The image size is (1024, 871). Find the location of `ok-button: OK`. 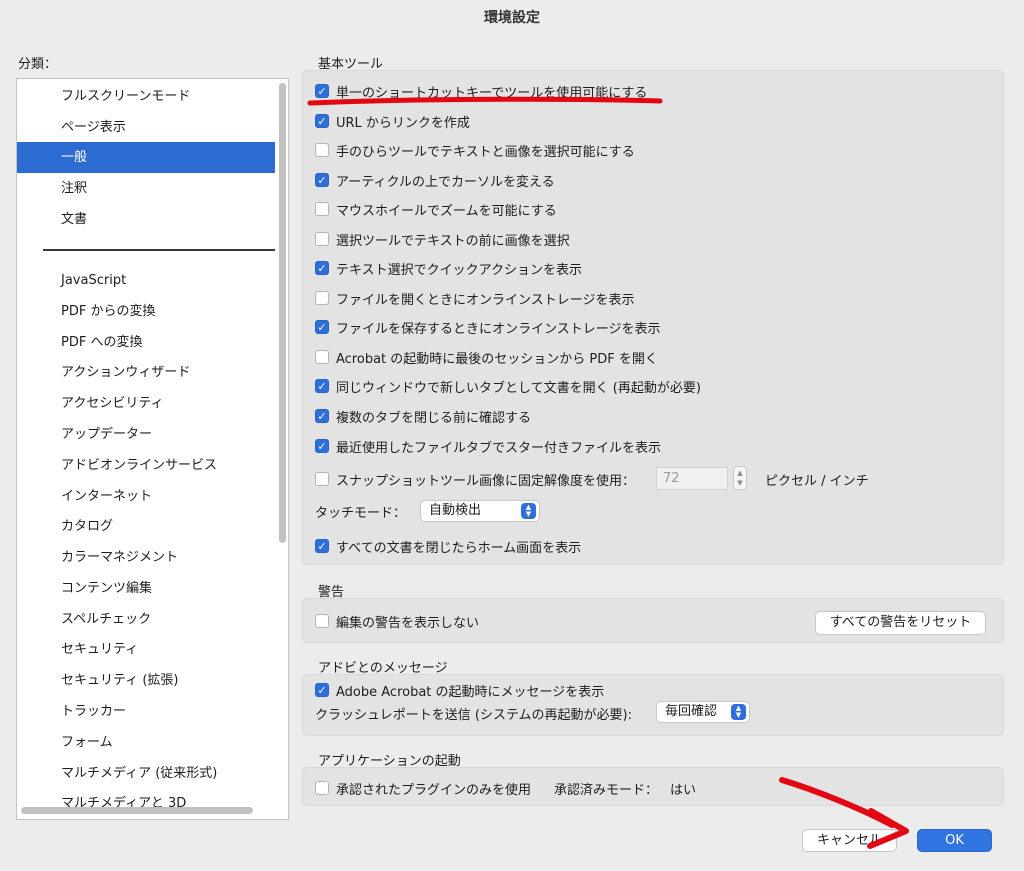

ok-button: OK is located at coordinates (954, 840).